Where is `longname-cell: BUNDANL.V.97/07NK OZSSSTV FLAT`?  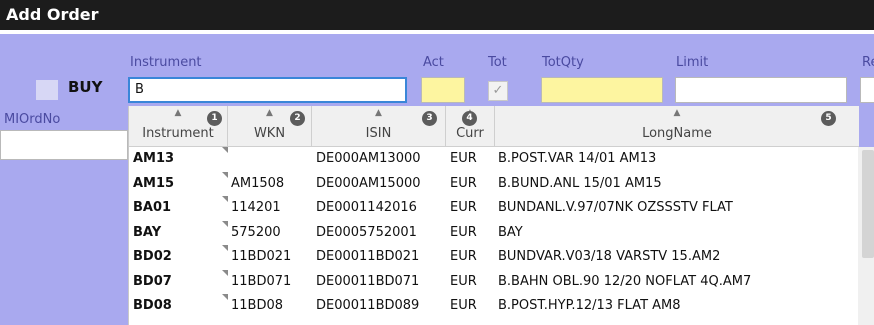
longname-cell: BUNDANL.V.97/07NK OZSSSTV FLAT is located at coordinates (615, 207).